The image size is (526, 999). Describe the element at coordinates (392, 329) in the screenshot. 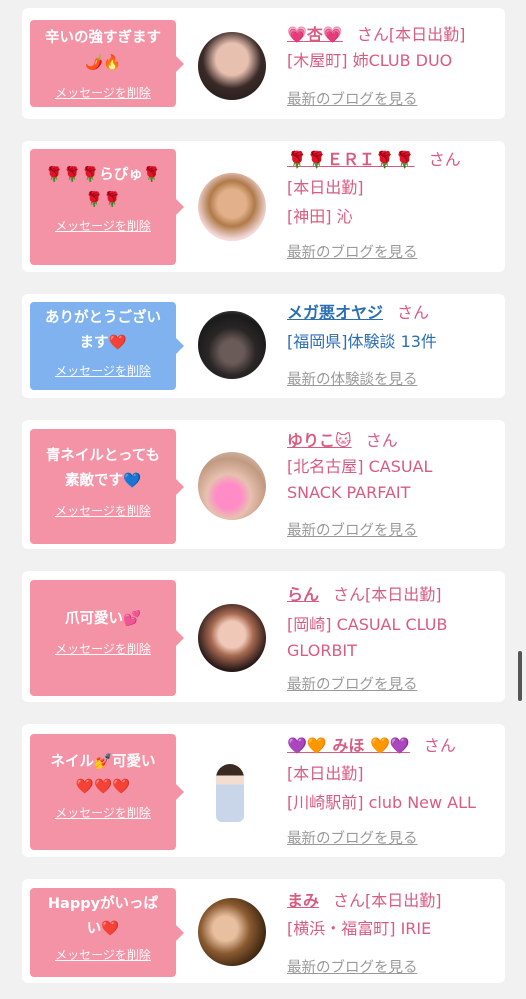

I see `profile-info: メガ悪オヤジ さん [福岡県]体験談 13件` at that location.